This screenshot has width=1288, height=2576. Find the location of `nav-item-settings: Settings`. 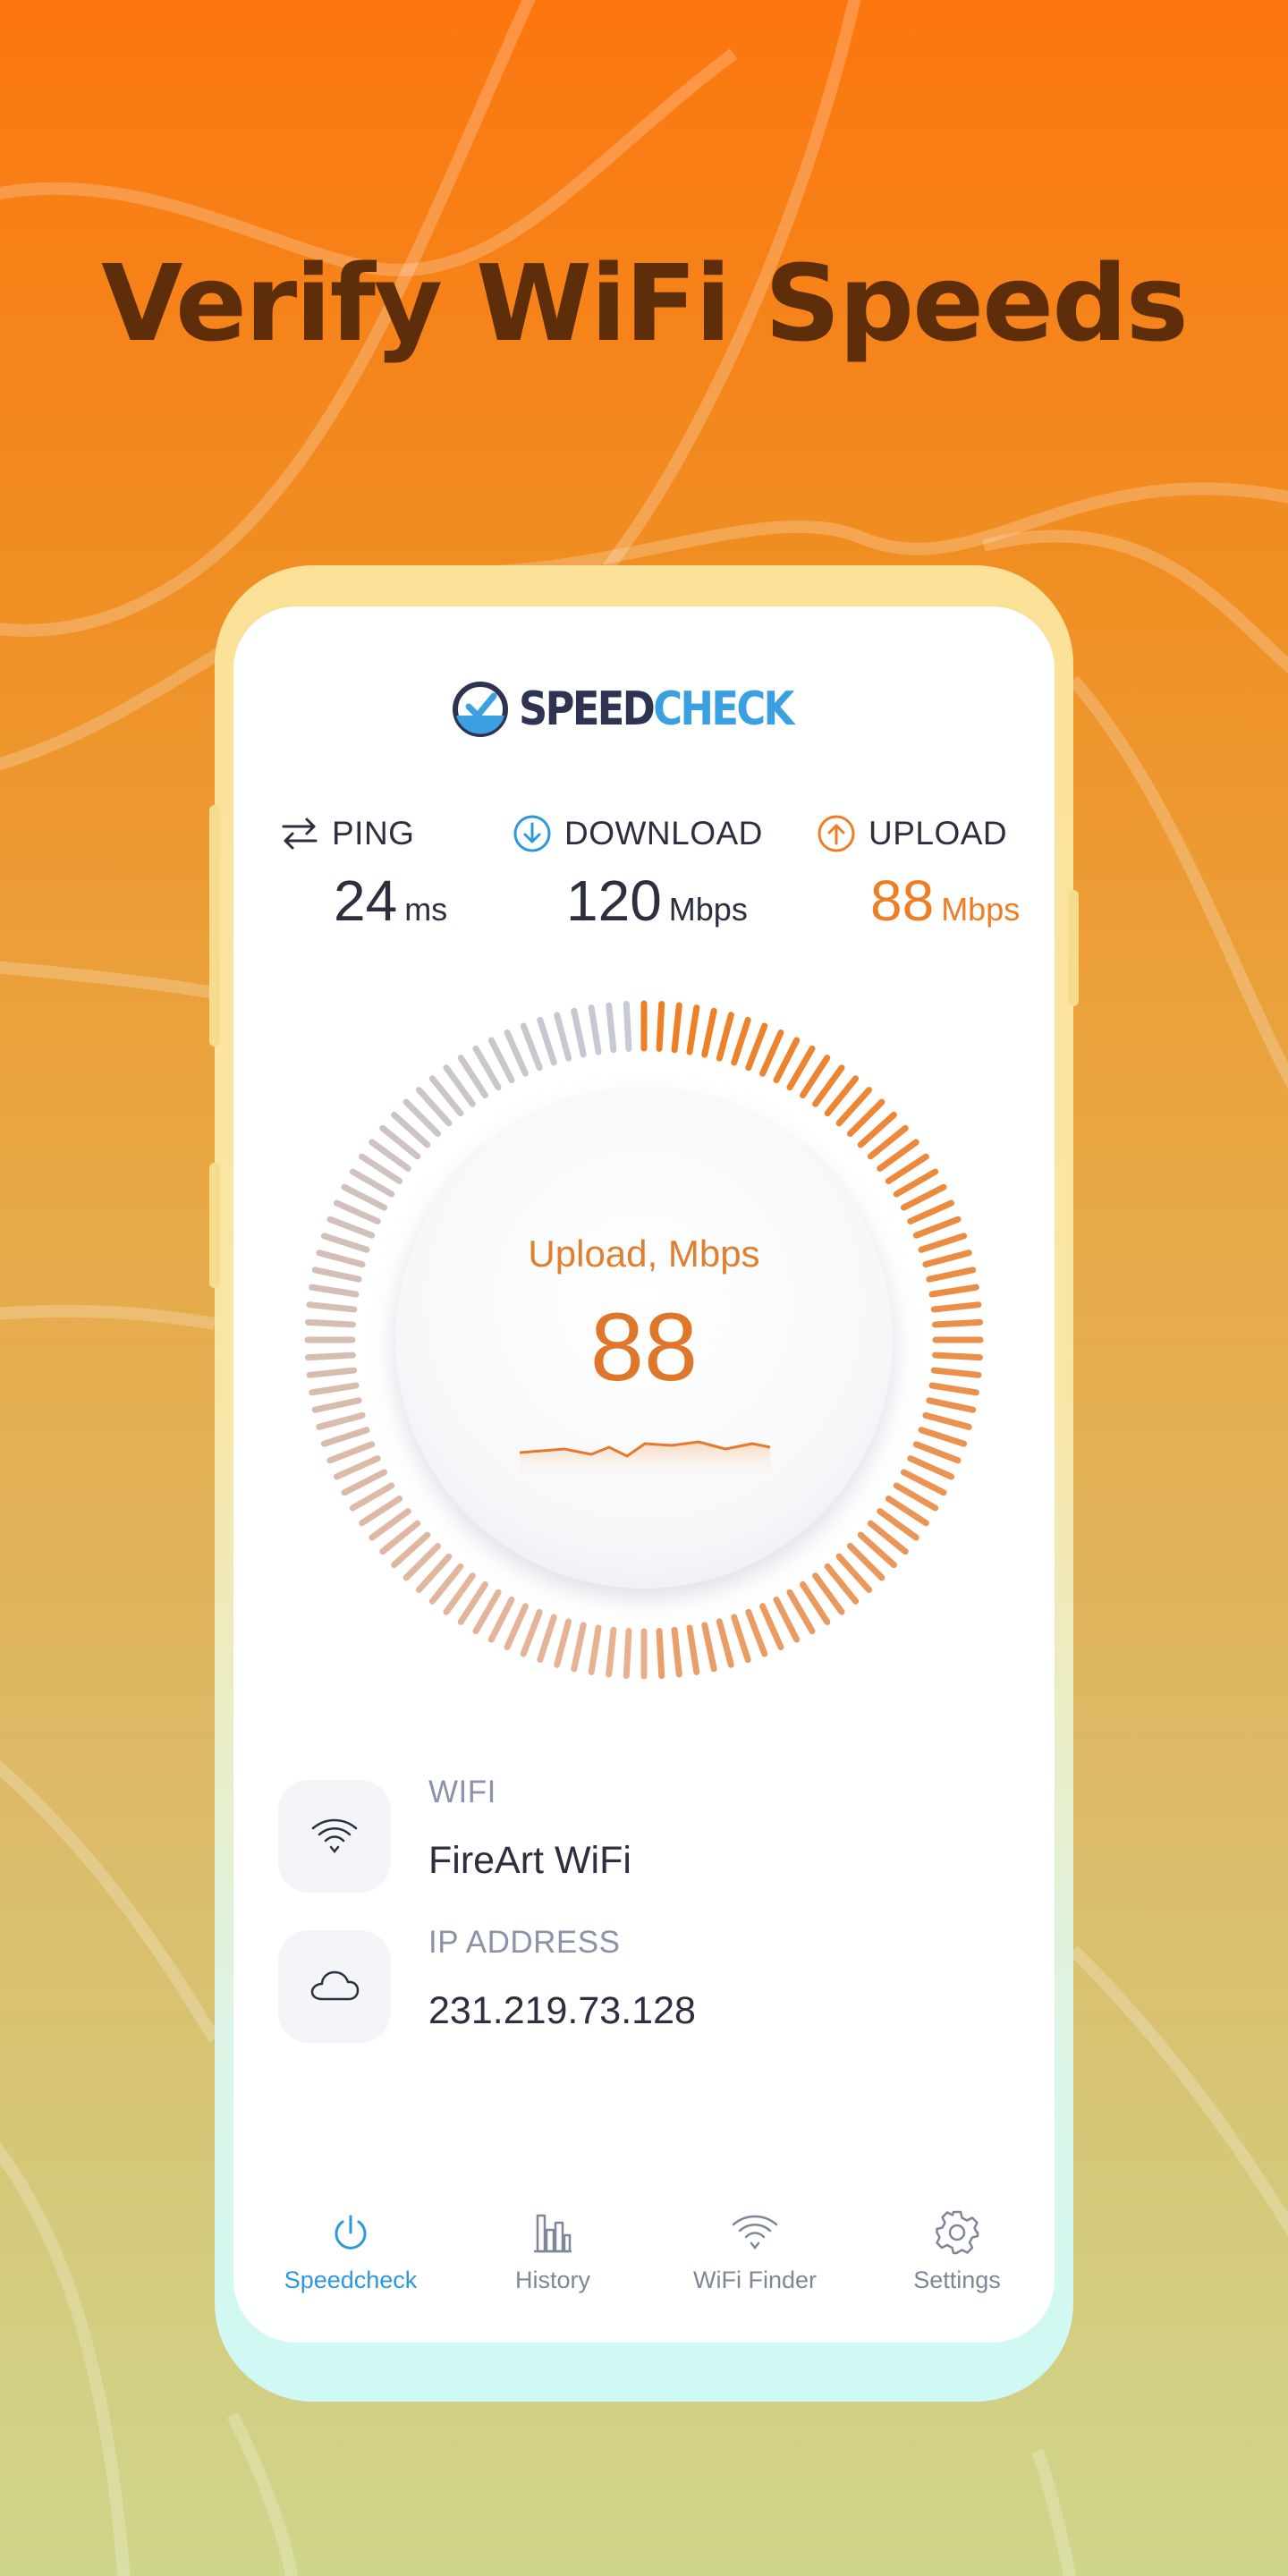

nav-item-settings: Settings is located at coordinates (955, 2250).